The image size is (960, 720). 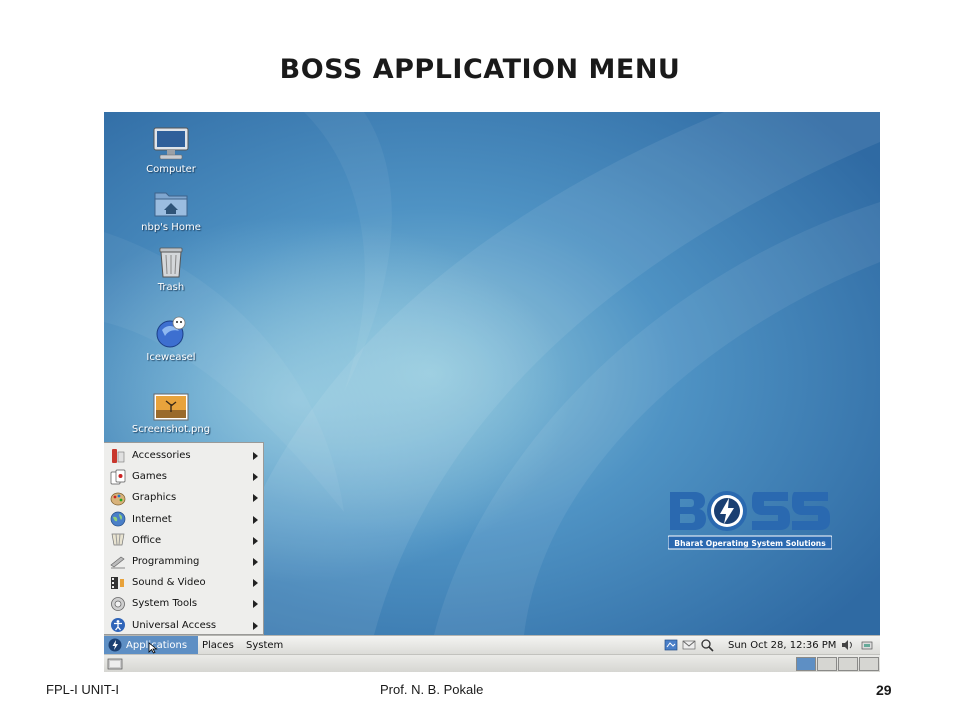 What do you see at coordinates (171, 169) in the screenshot?
I see `desktop-icon-label: Computer` at bounding box center [171, 169].